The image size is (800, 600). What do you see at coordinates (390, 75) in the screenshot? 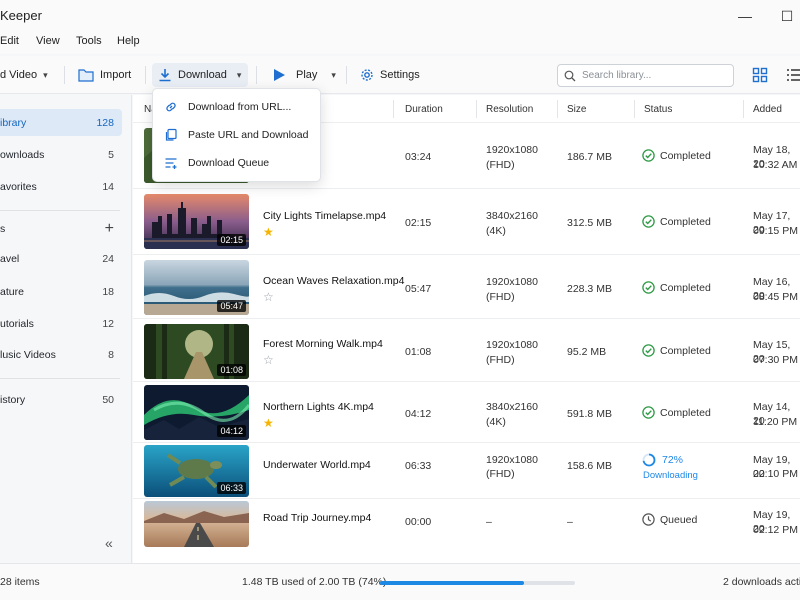
I see `settings-button: Settings` at bounding box center [390, 75].